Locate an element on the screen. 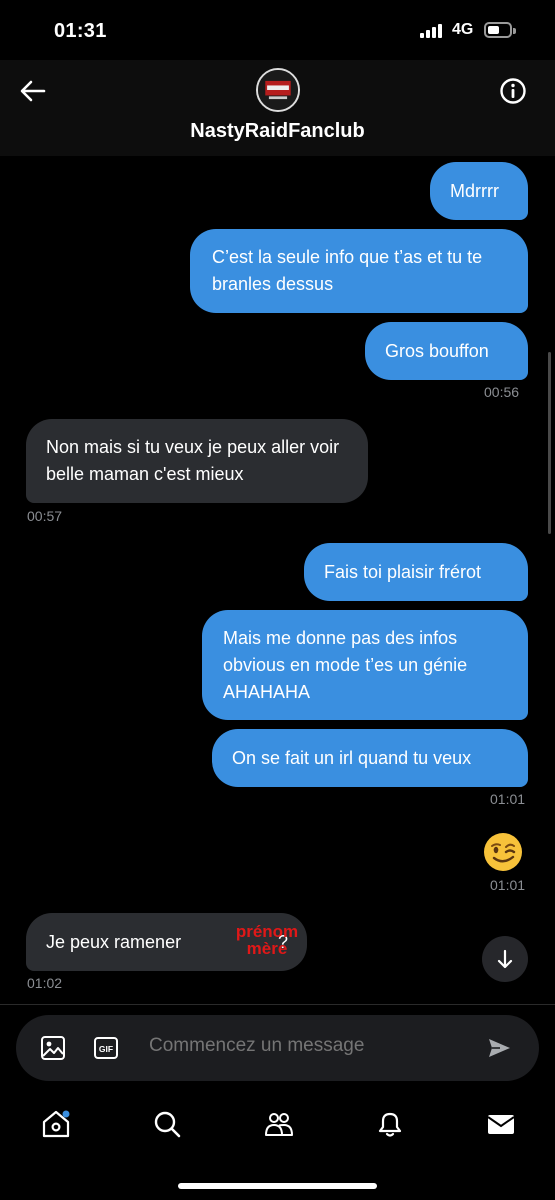  censor-line: prénom is located at coordinates (267, 931).